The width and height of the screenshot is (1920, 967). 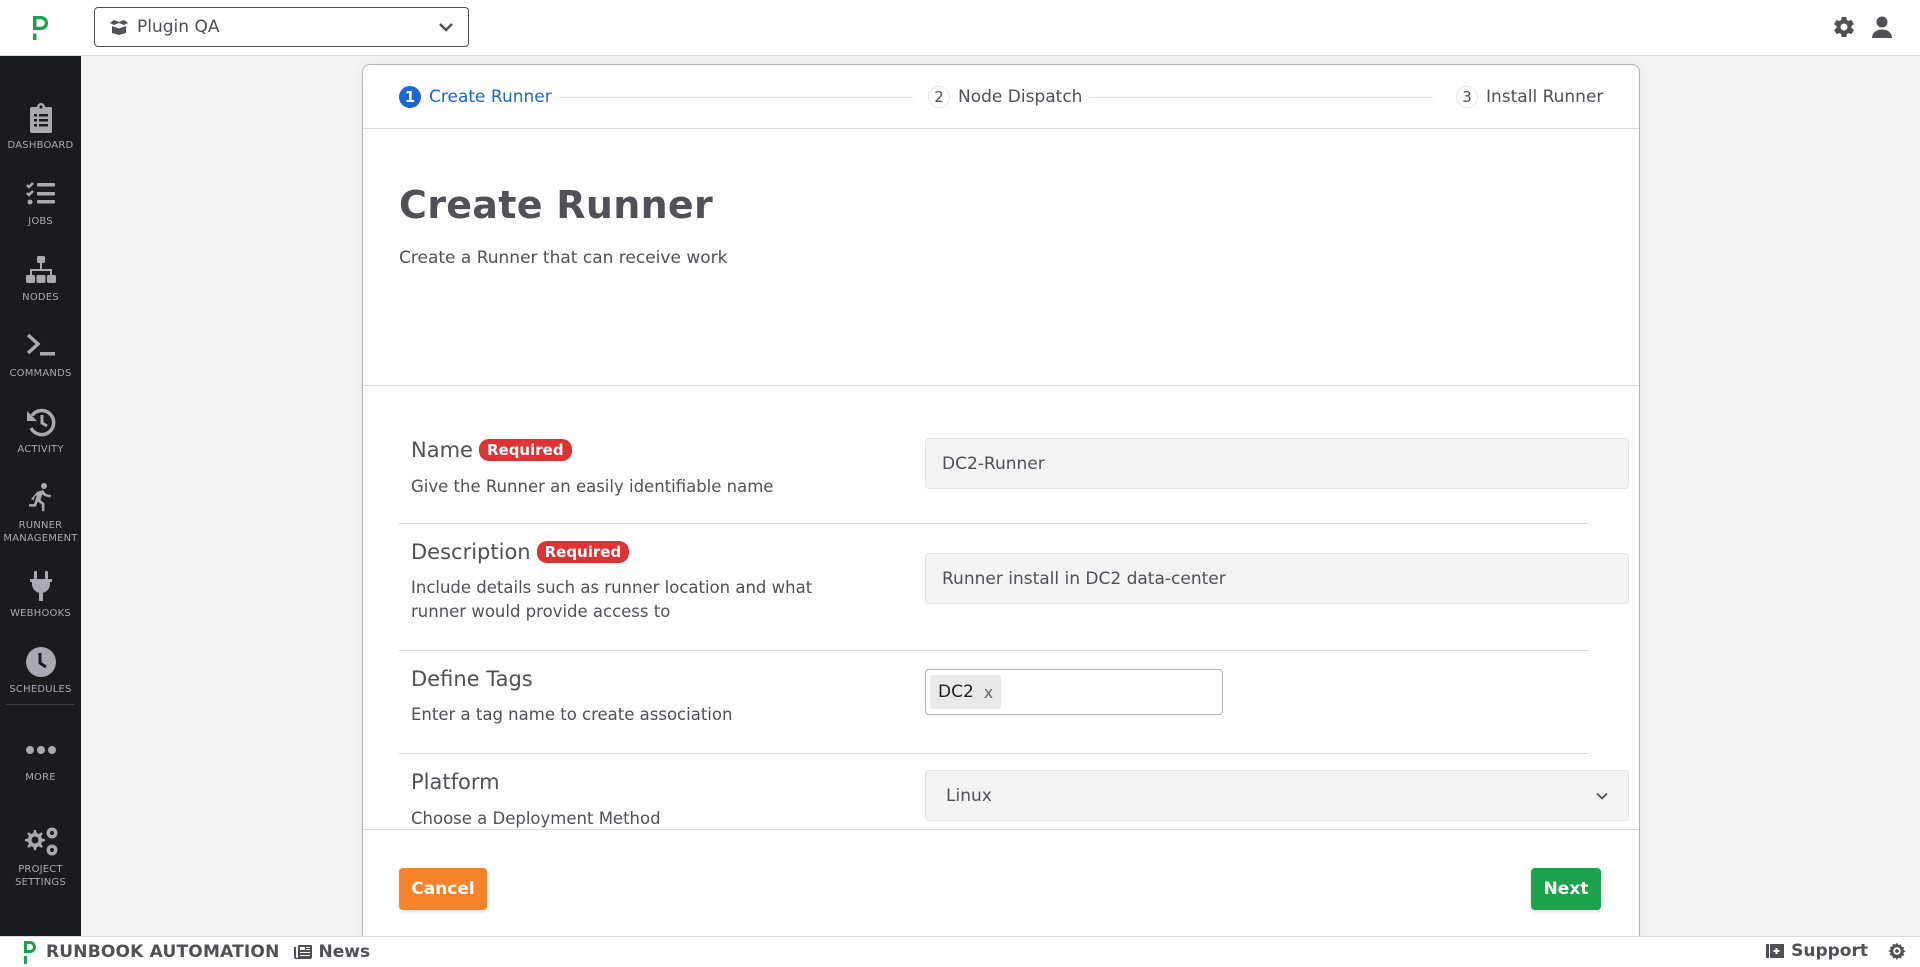 I want to click on sidebar-item-label: Dashboard, so click(x=40, y=145).